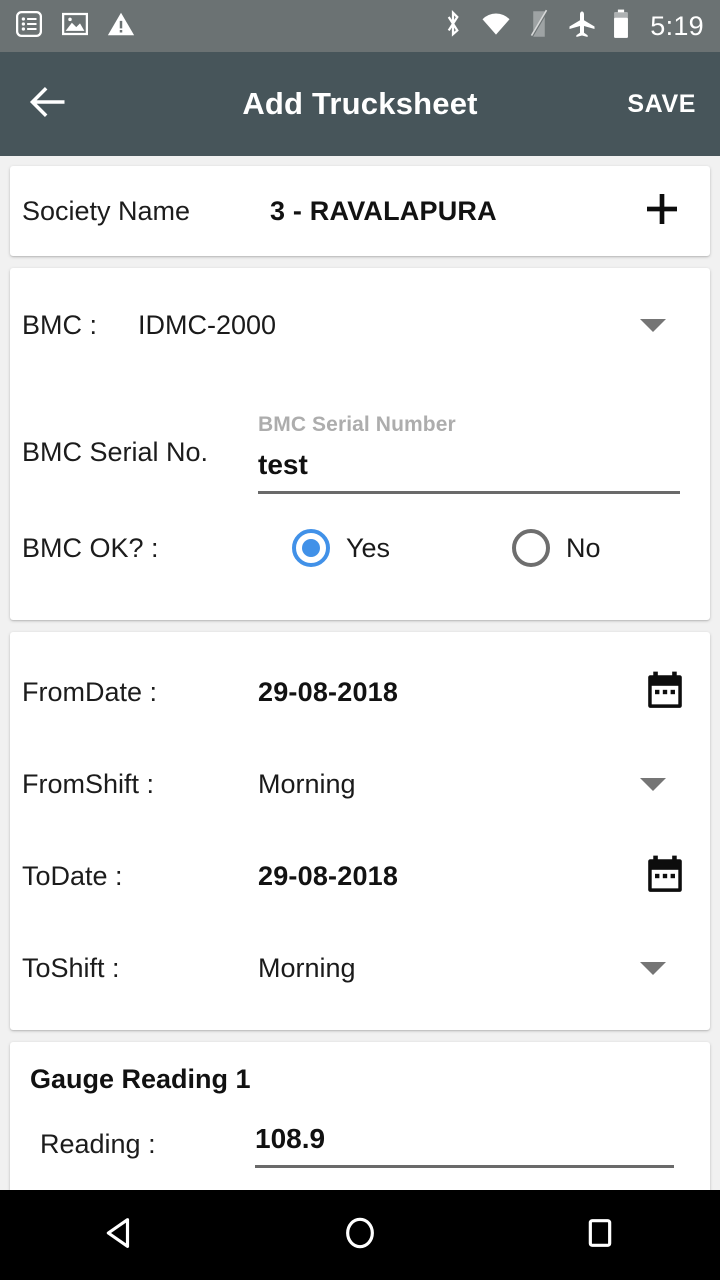 This screenshot has width=720, height=1280. I want to click on bmc-serial-row: BMC Serial No. BMC Serial Number test, so click(360, 430).